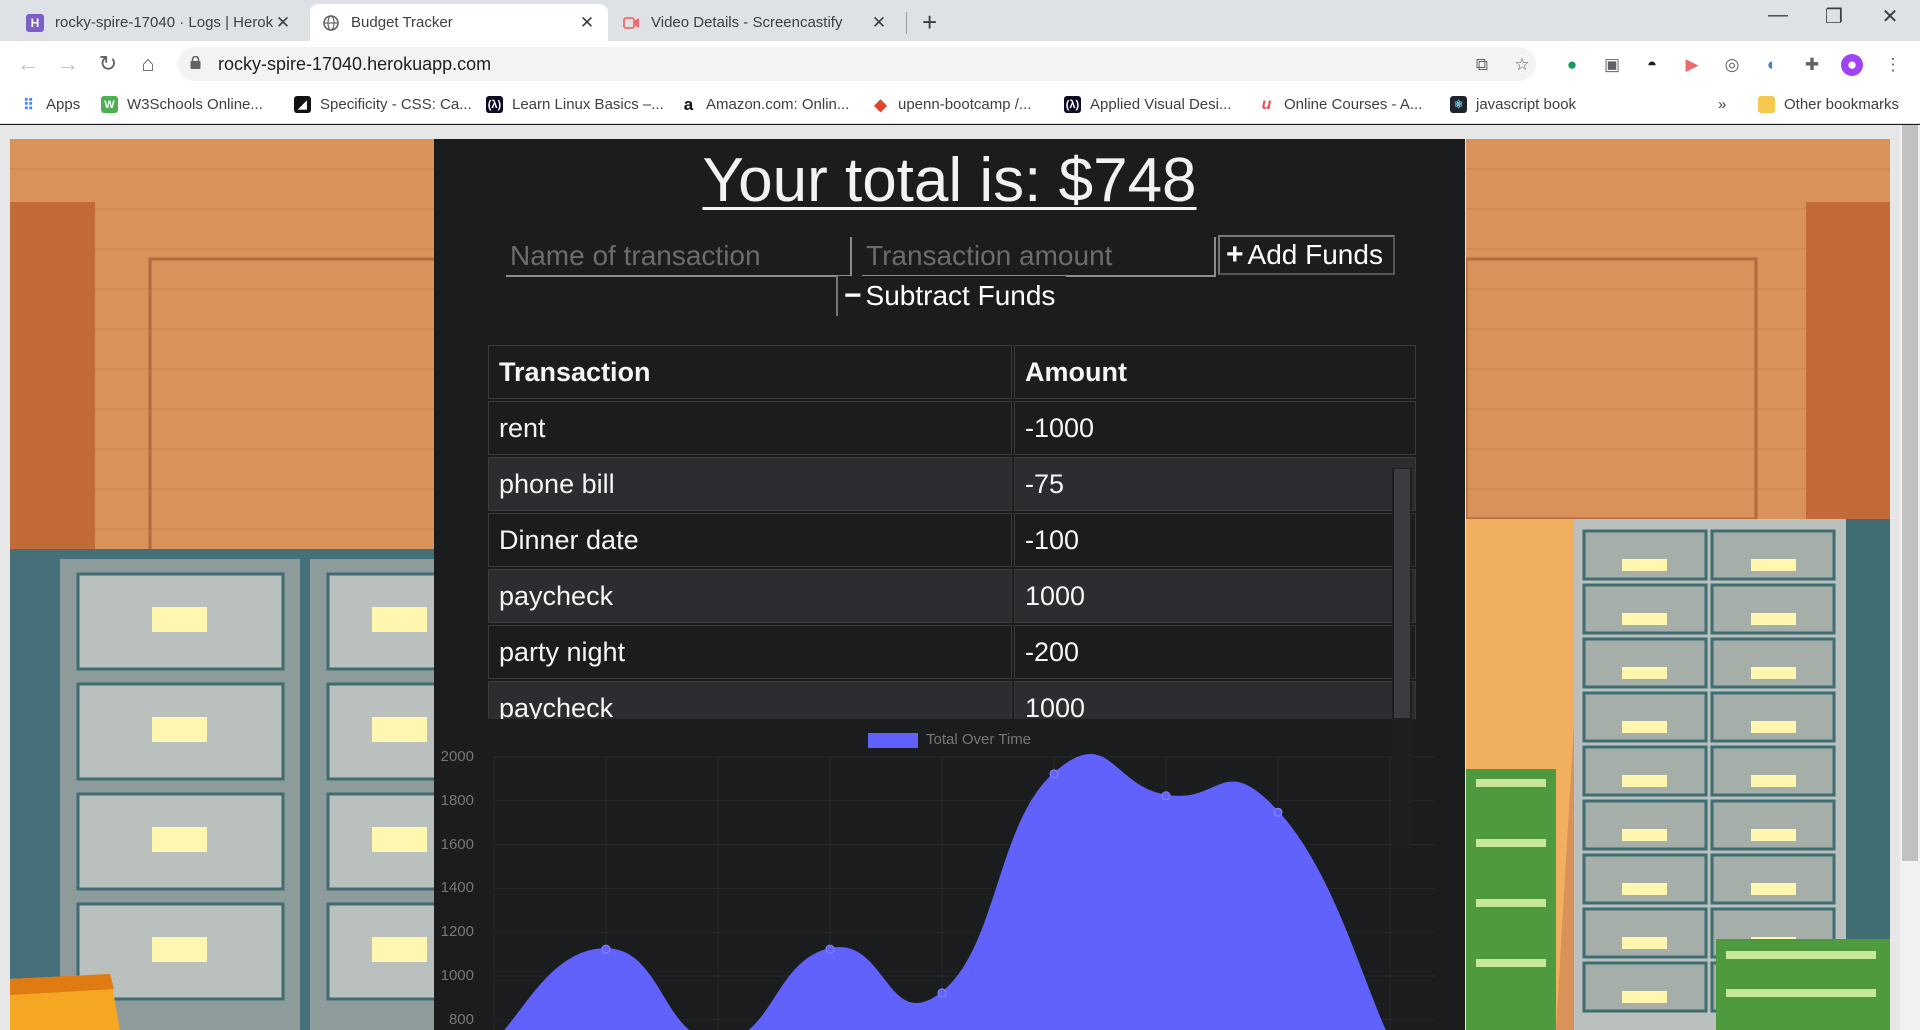 The width and height of the screenshot is (1920, 1030). I want to click on bookmark-label: javascript book, so click(1526, 104).